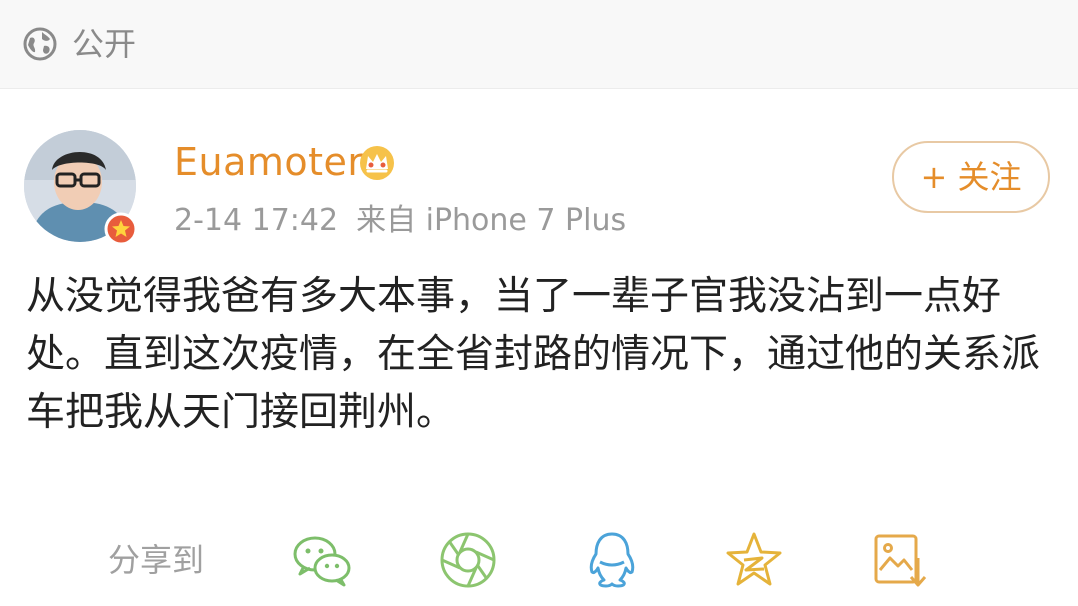 This screenshot has width=1078, height=606. Describe the element at coordinates (491, 220) in the screenshot. I see `post-source: 来自 iPhone 7 Plus` at that location.